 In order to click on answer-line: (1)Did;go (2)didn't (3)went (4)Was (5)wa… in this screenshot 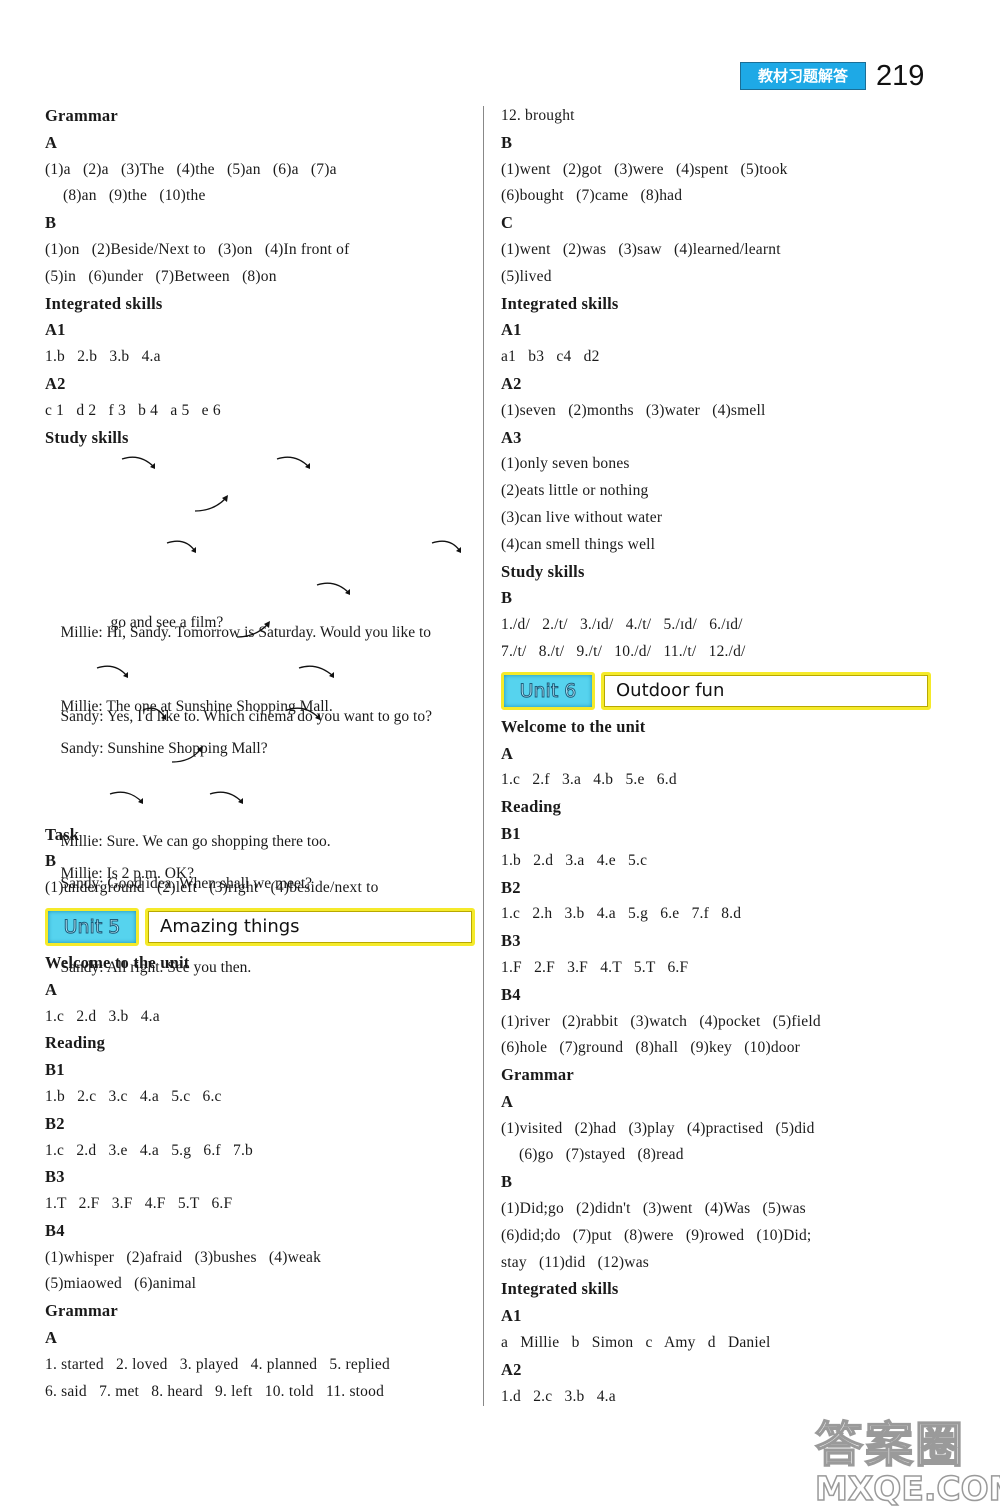, I will do `click(653, 1209)`.